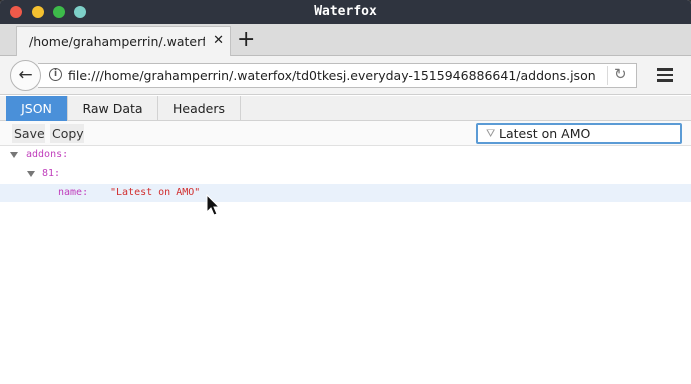  I want to click on filter-value: Latest on AMO, so click(544, 133).